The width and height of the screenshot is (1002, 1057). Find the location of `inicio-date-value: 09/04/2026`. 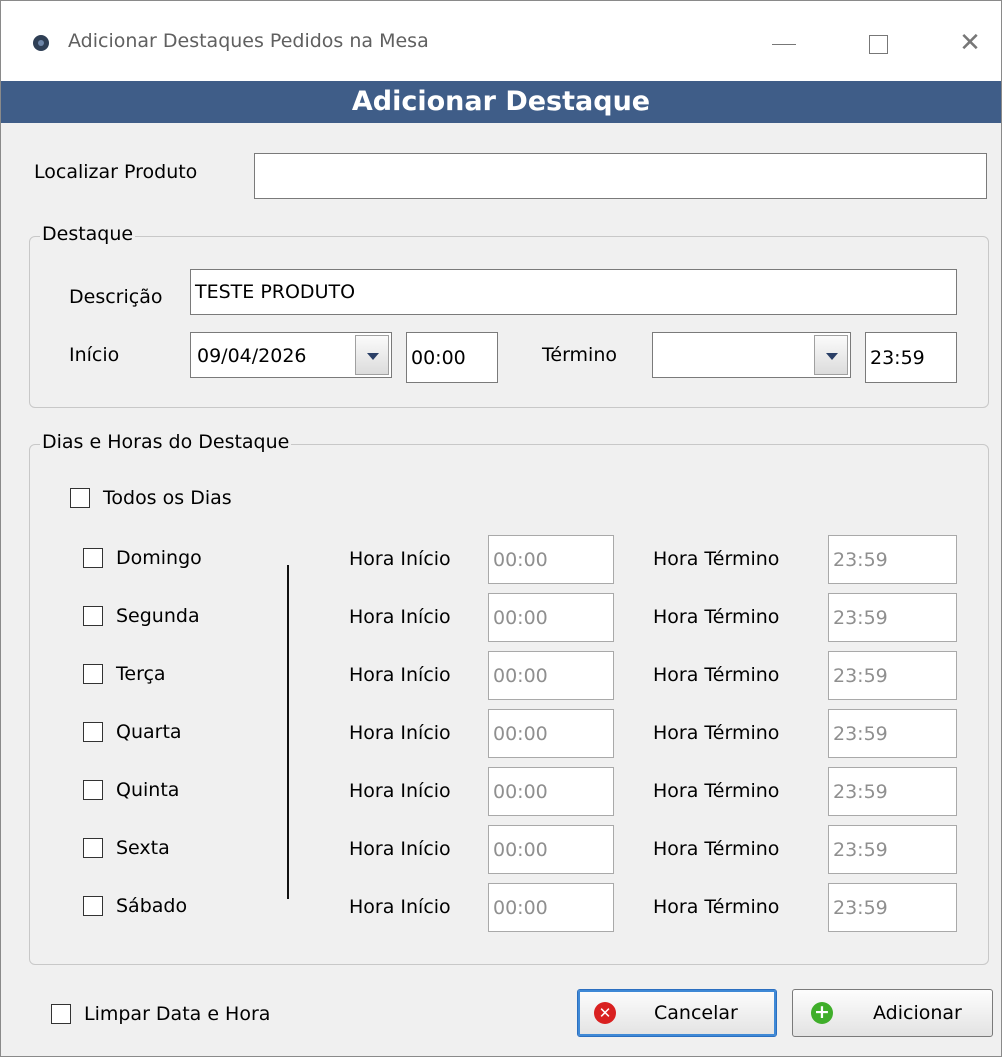

inicio-date-value: 09/04/2026 is located at coordinates (252, 356).